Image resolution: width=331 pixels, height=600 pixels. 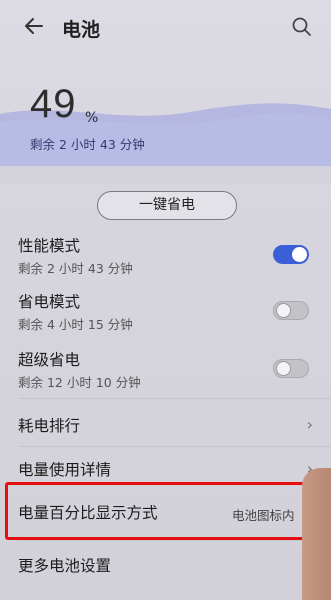 What do you see at coordinates (34, 26) in the screenshot?
I see `back-arrow-icon` at bounding box center [34, 26].